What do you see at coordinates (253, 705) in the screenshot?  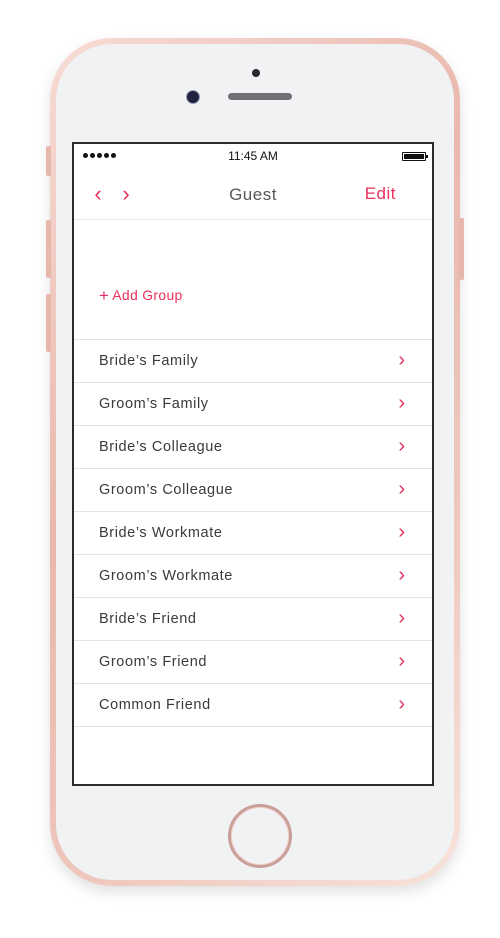 I see `list-item: Common Friend ›` at bounding box center [253, 705].